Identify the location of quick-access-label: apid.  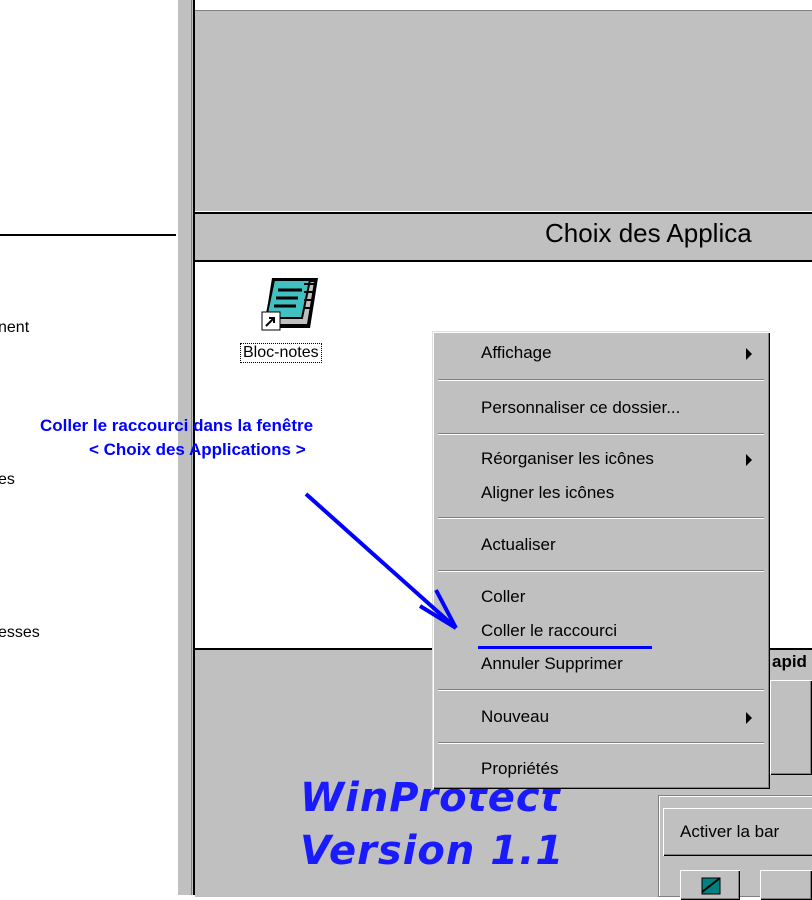
(789, 661).